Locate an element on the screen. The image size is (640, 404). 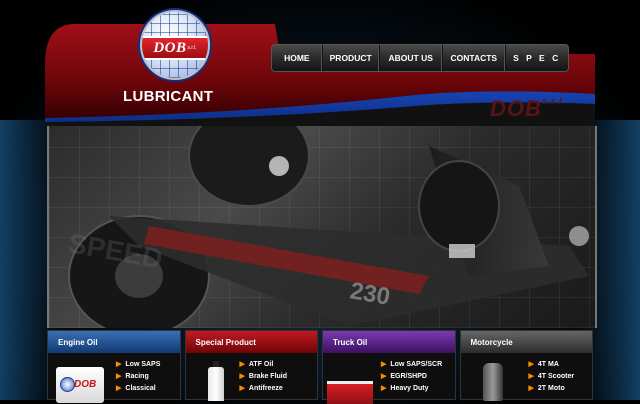
list-item: ▶ 4T Scooter is located at coordinates (552, 377).